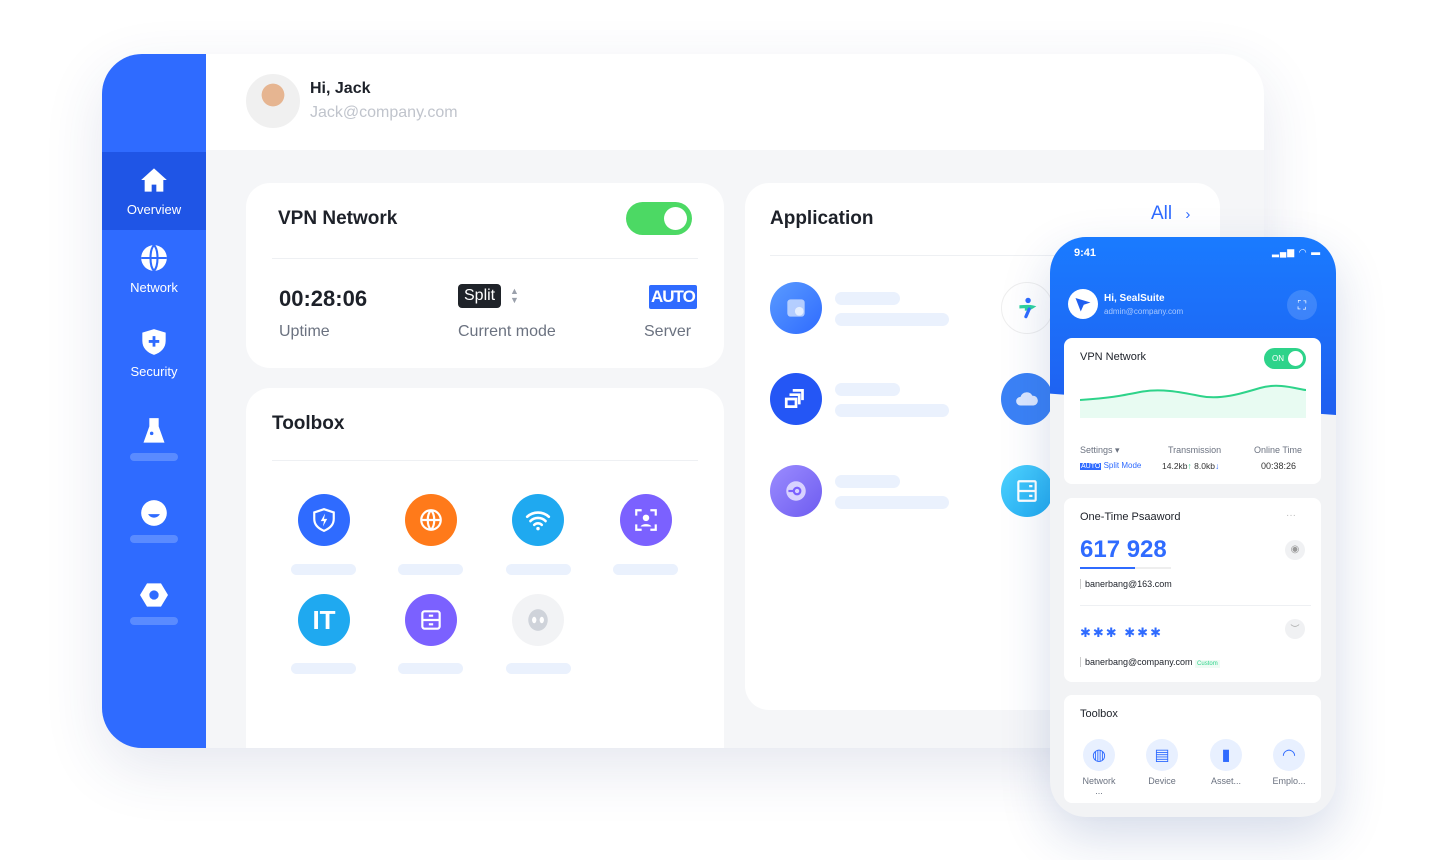 The width and height of the screenshot is (1440, 860). I want to click on phone-vpn-title: VPN Network, so click(1113, 357).